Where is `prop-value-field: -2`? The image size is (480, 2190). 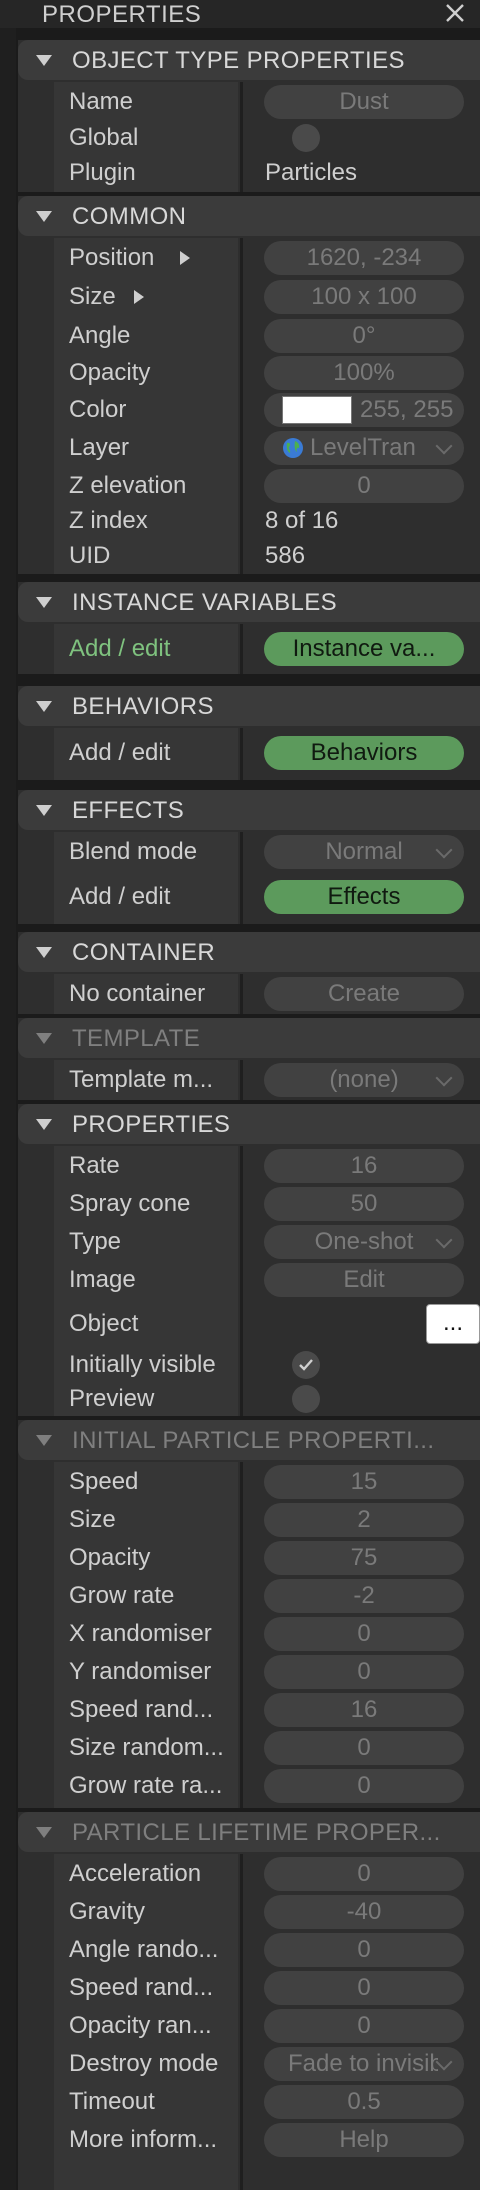 prop-value-field: -2 is located at coordinates (364, 1596).